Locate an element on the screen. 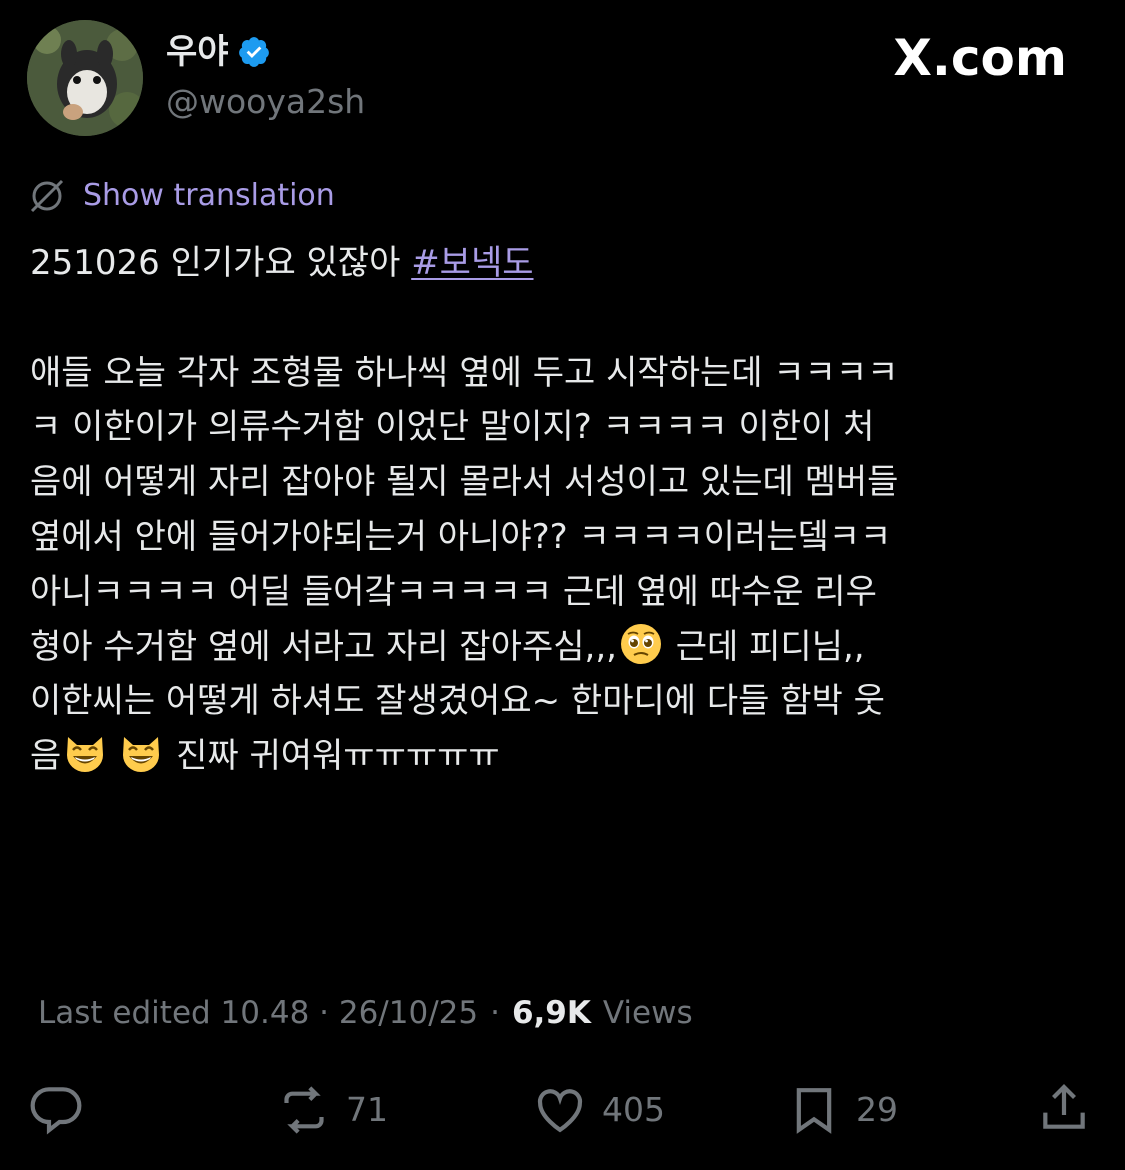 The width and height of the screenshot is (1125, 1170). tweet-line-with-emoji: 형아 수거함 옆에 서라고 자리 잡아주심,,, 근데 피디님,, is located at coordinates (570, 647).